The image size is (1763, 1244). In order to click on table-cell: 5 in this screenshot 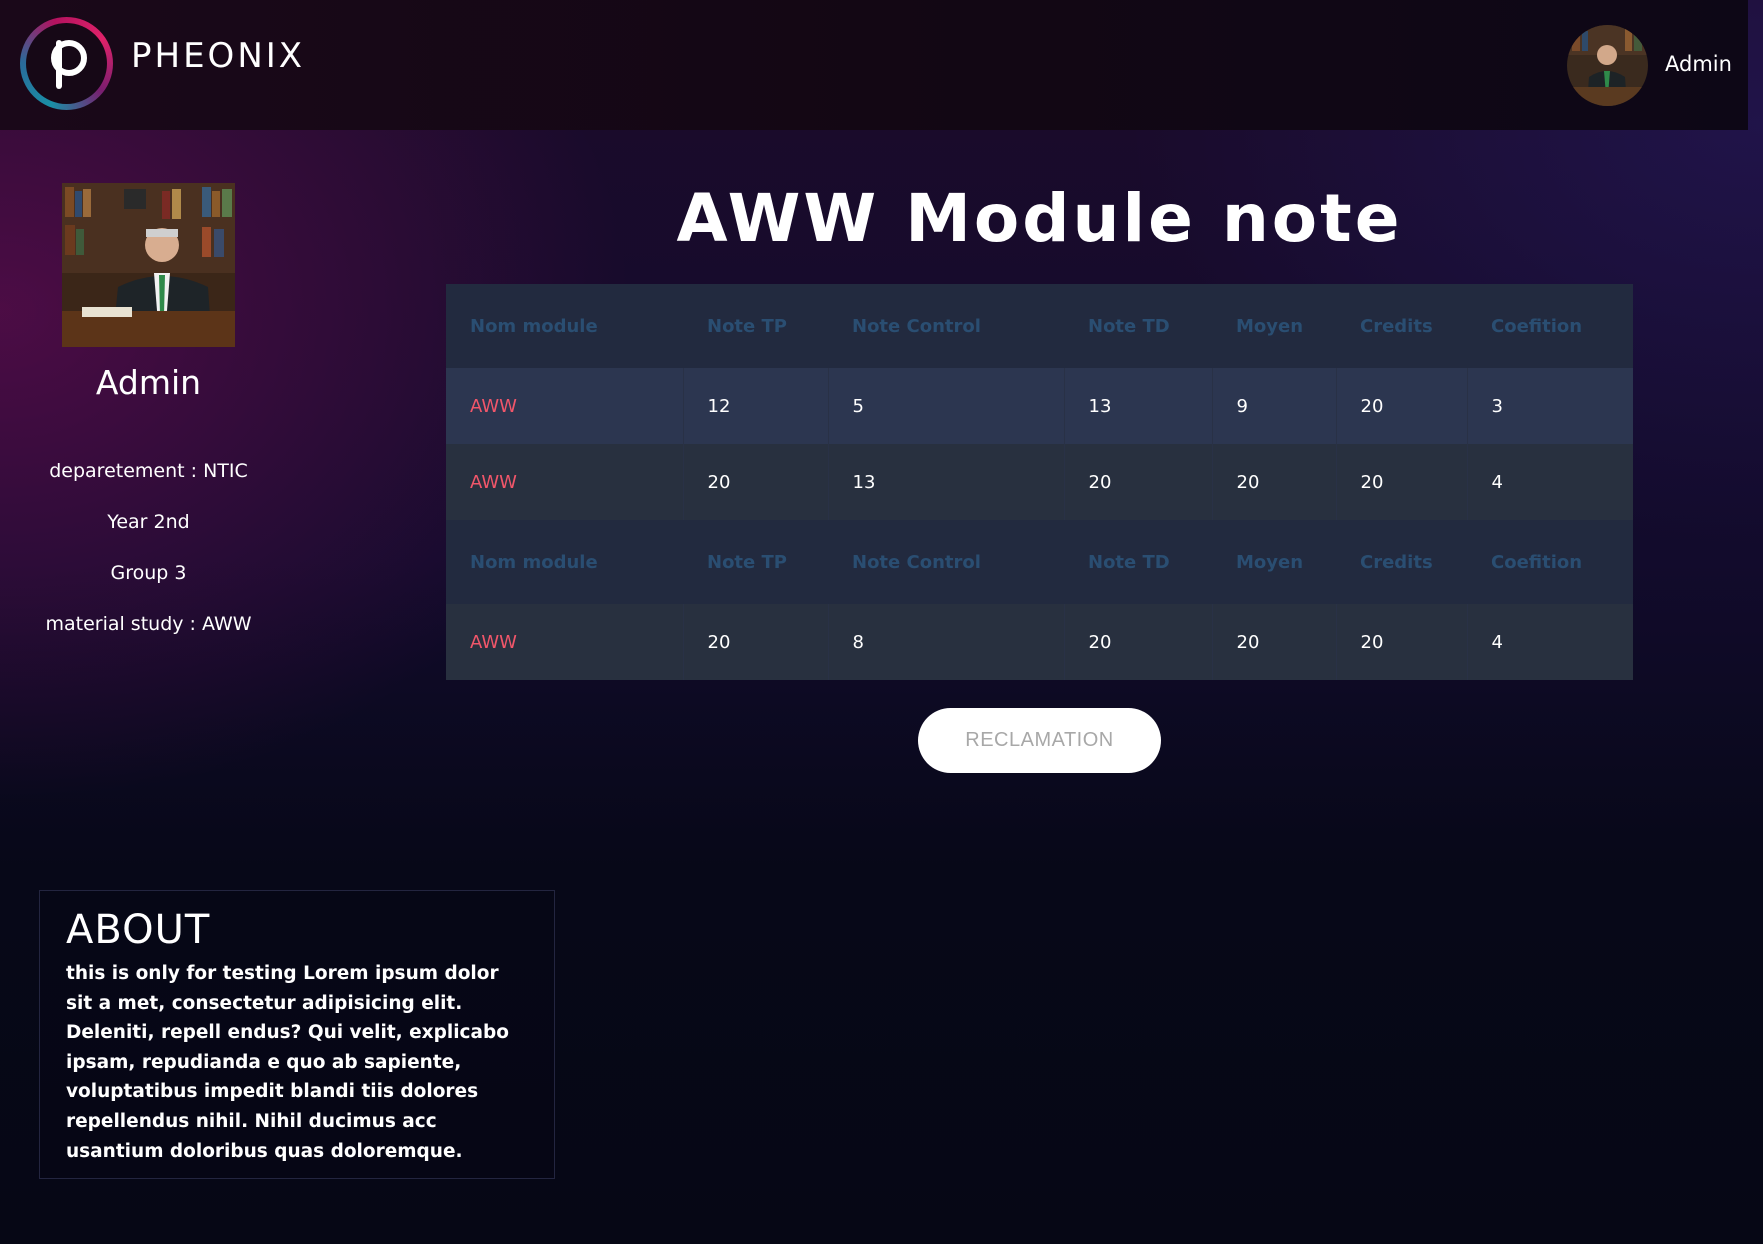, I will do `click(946, 406)`.